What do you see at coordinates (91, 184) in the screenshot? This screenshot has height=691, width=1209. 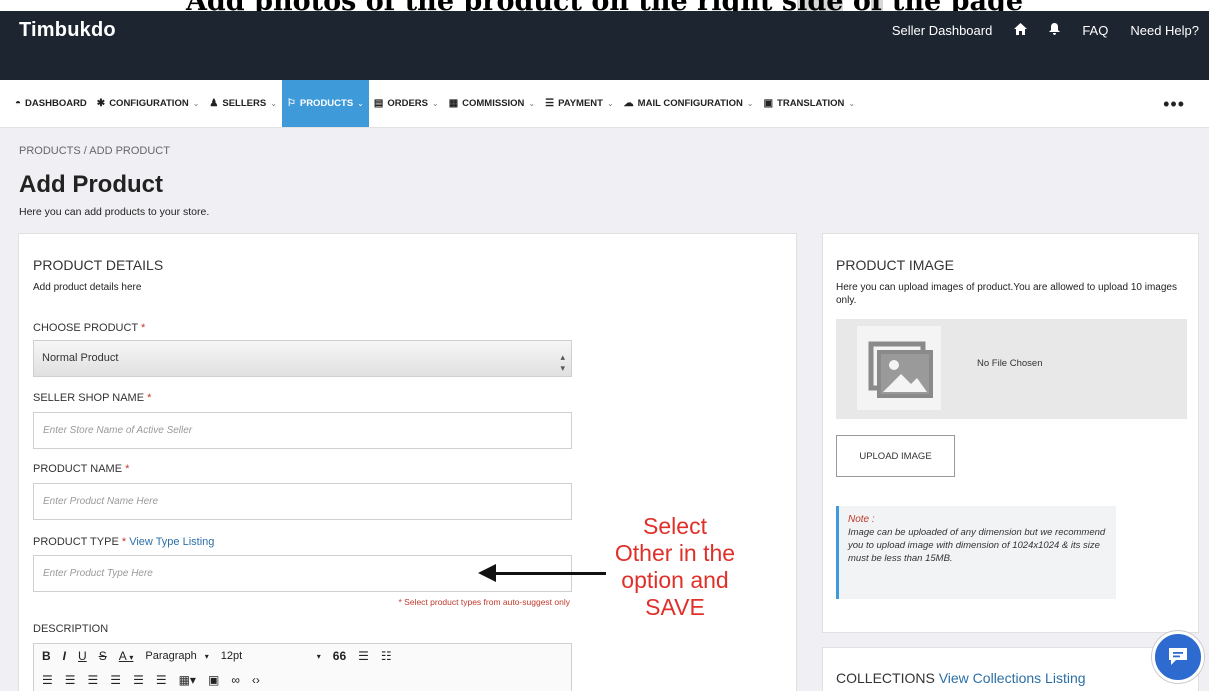 I see `page-title: Add Product` at bounding box center [91, 184].